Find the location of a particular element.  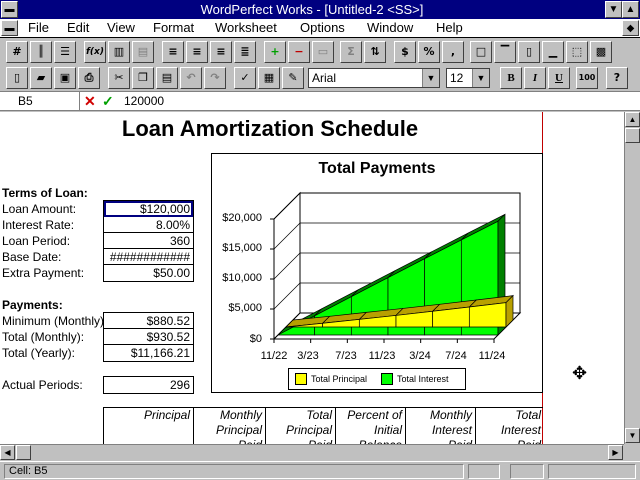

sum-button: Σ is located at coordinates (351, 52).